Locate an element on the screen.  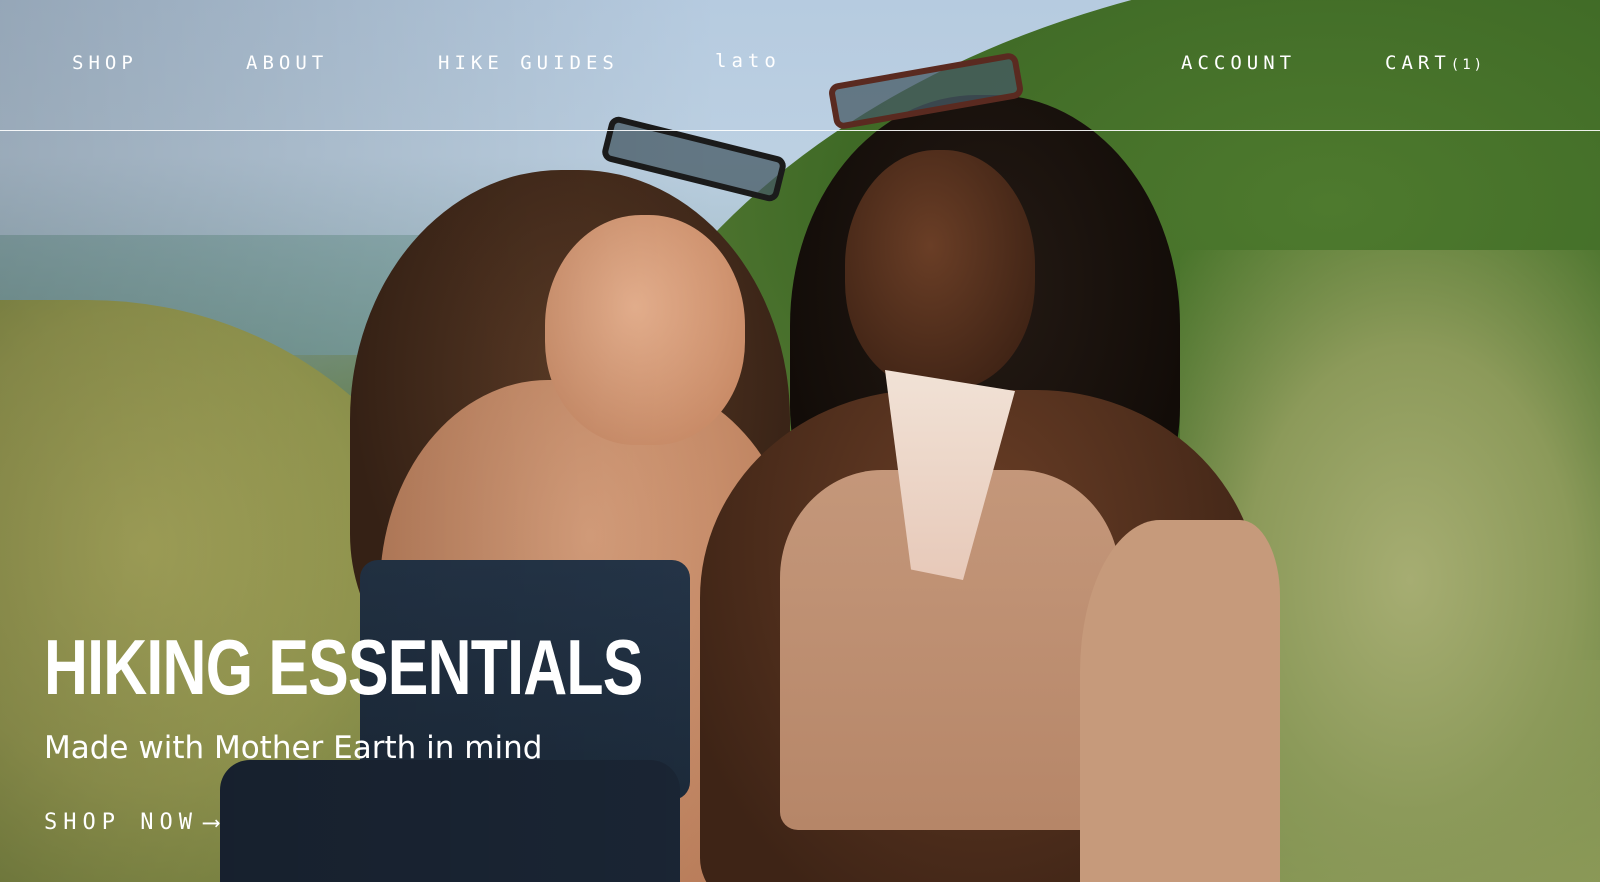
nav-hike-guides-link: HIKE GUIDES is located at coordinates (528, 63).